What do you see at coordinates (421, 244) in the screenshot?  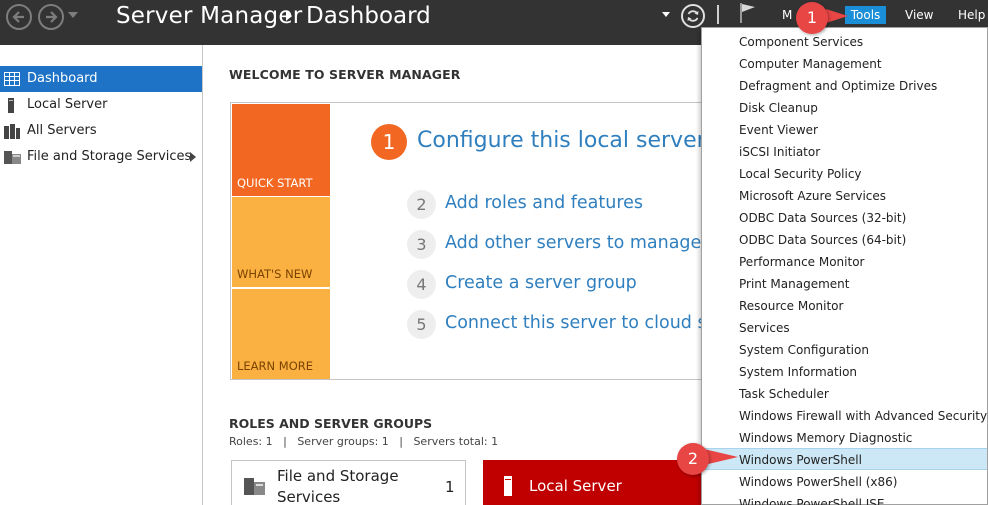 I see `step-number: 3` at bounding box center [421, 244].